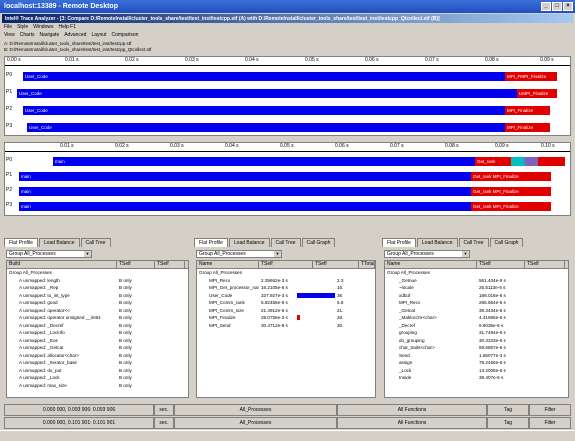  Describe the element at coordinates (476, 326) in the screenshot. I see `table-row: _Decref 9.6035e-6 s` at that location.